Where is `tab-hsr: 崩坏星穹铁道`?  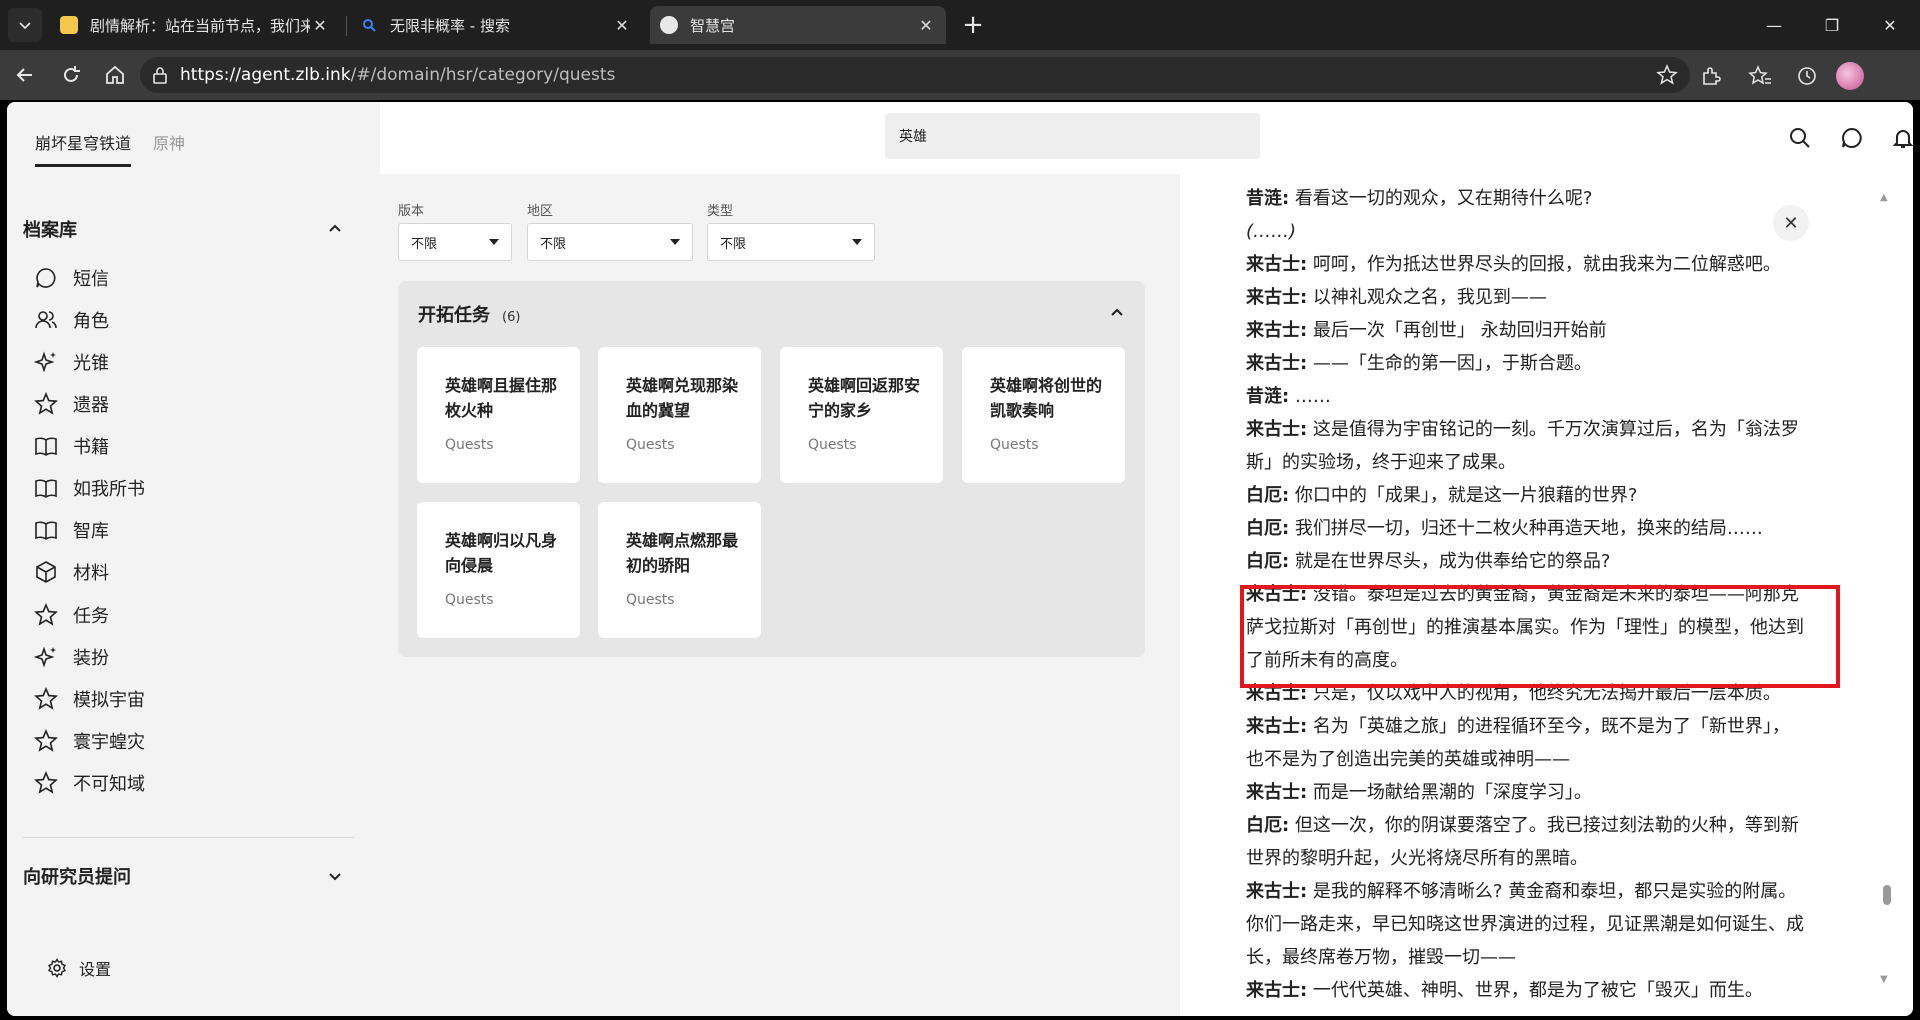 tab-hsr: 崩坏星穹铁道 is located at coordinates (83, 148).